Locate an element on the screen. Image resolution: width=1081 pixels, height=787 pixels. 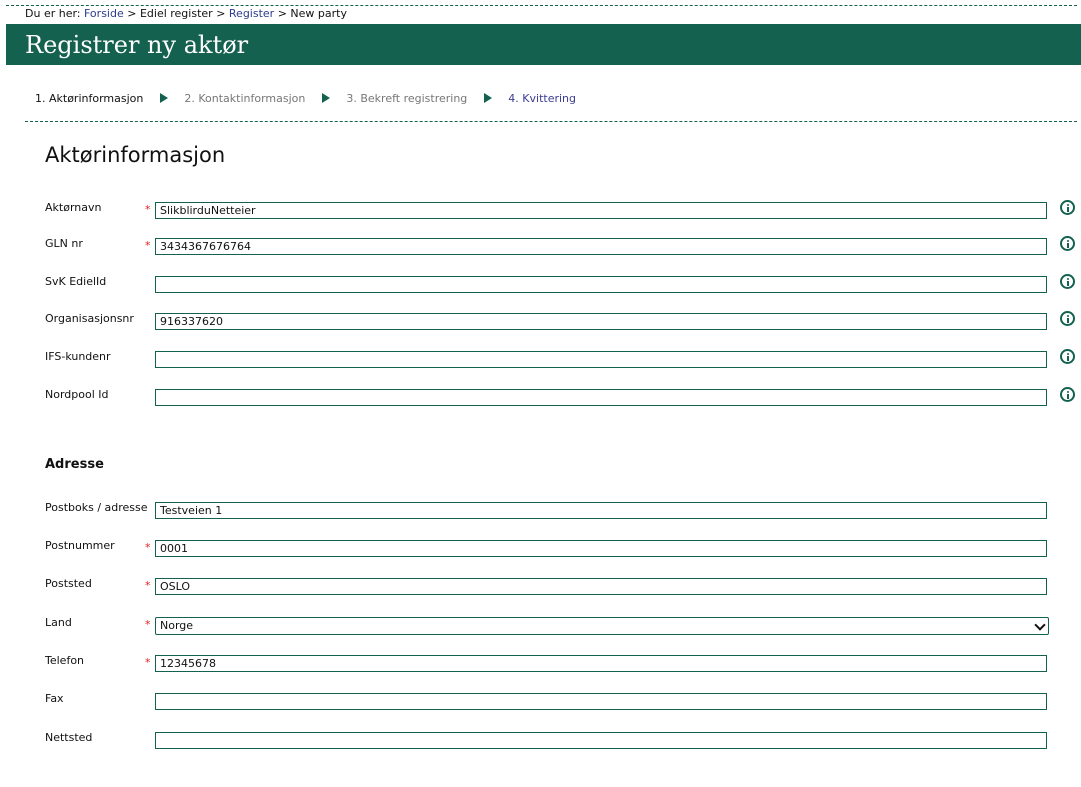
form-row-nettsted: Nettsted is located at coordinates (540, 743).